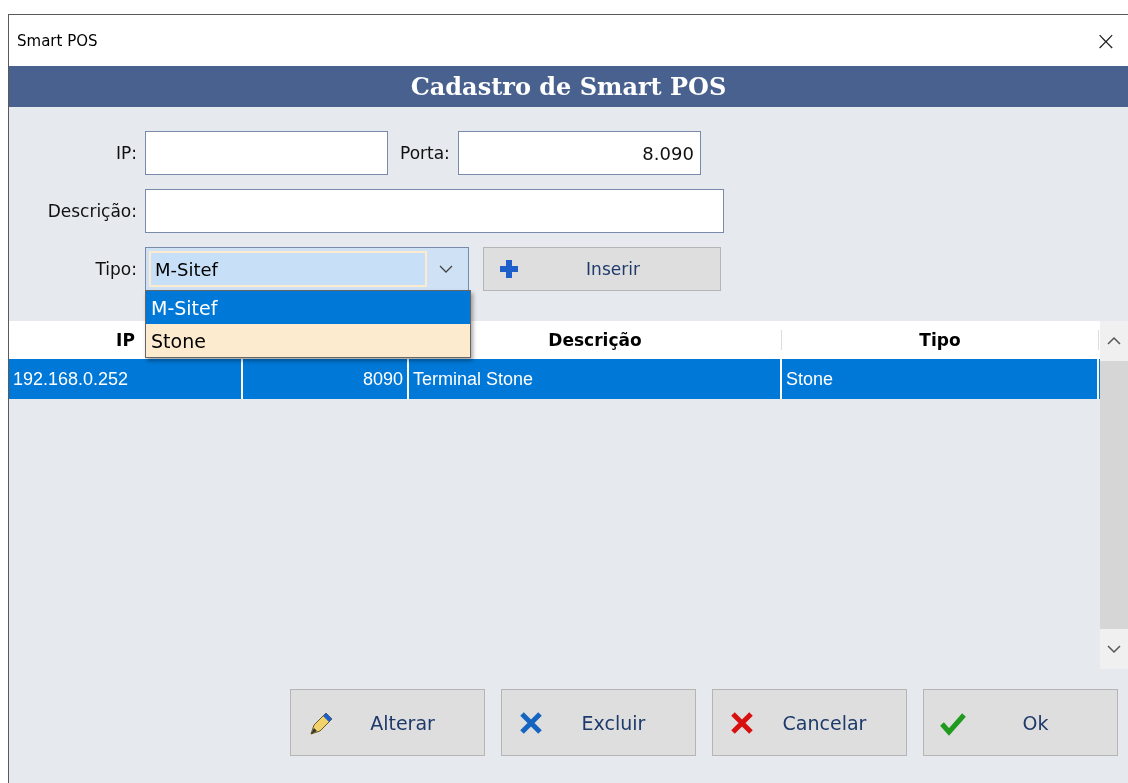 This screenshot has height=783, width=1128. Describe the element at coordinates (446, 269) in the screenshot. I see `chevron-down-icon` at that location.